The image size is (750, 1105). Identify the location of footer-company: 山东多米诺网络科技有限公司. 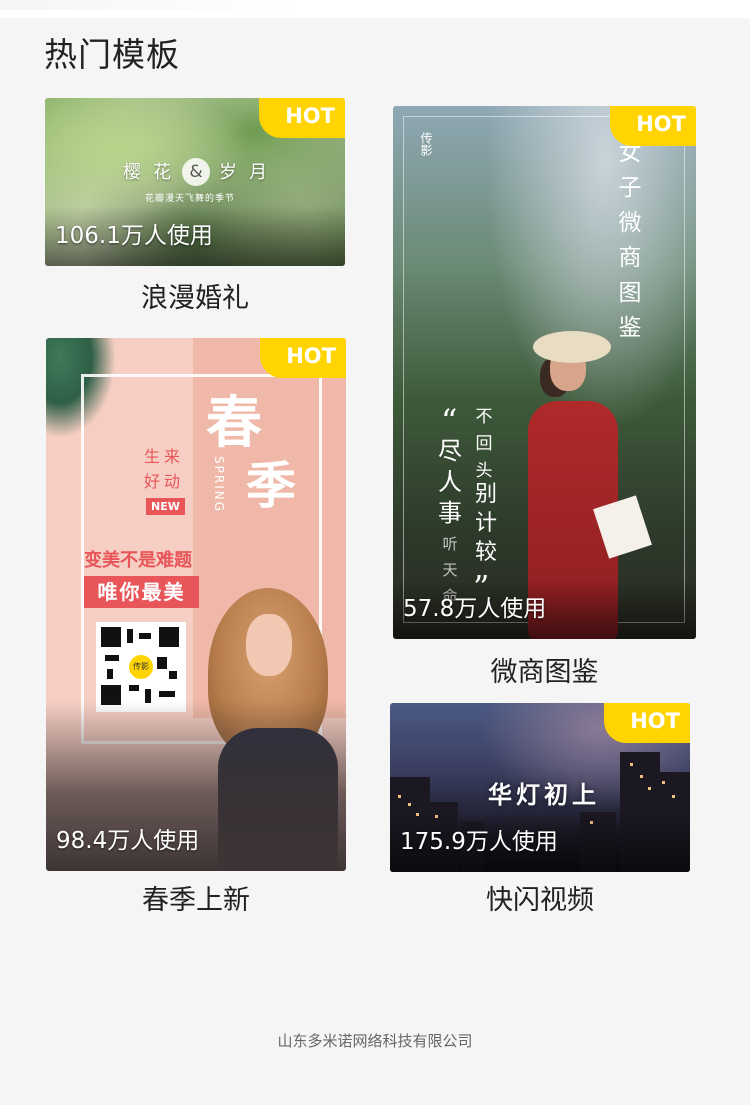
(375, 1041).